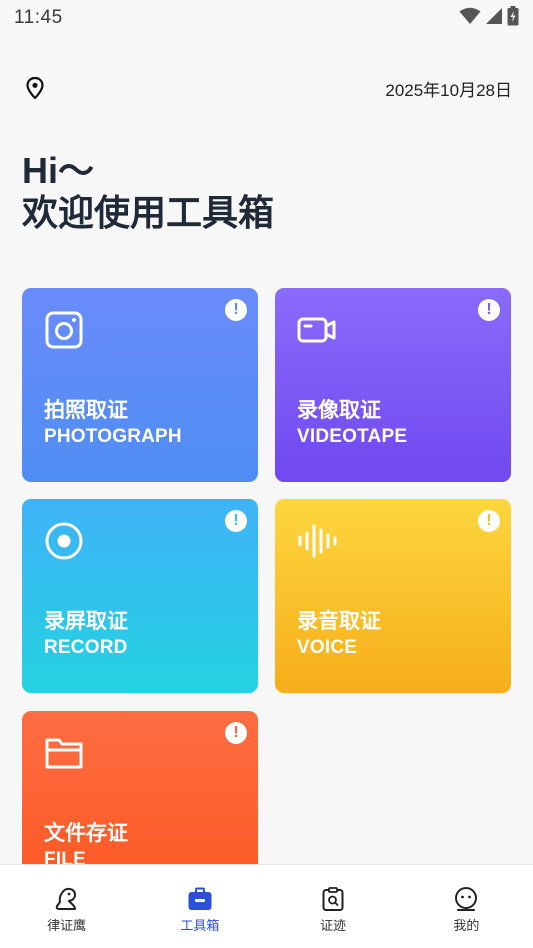 The image size is (533, 948). What do you see at coordinates (58, 170) in the screenshot?
I see `greeting-line-hi: Hi～` at bounding box center [58, 170].